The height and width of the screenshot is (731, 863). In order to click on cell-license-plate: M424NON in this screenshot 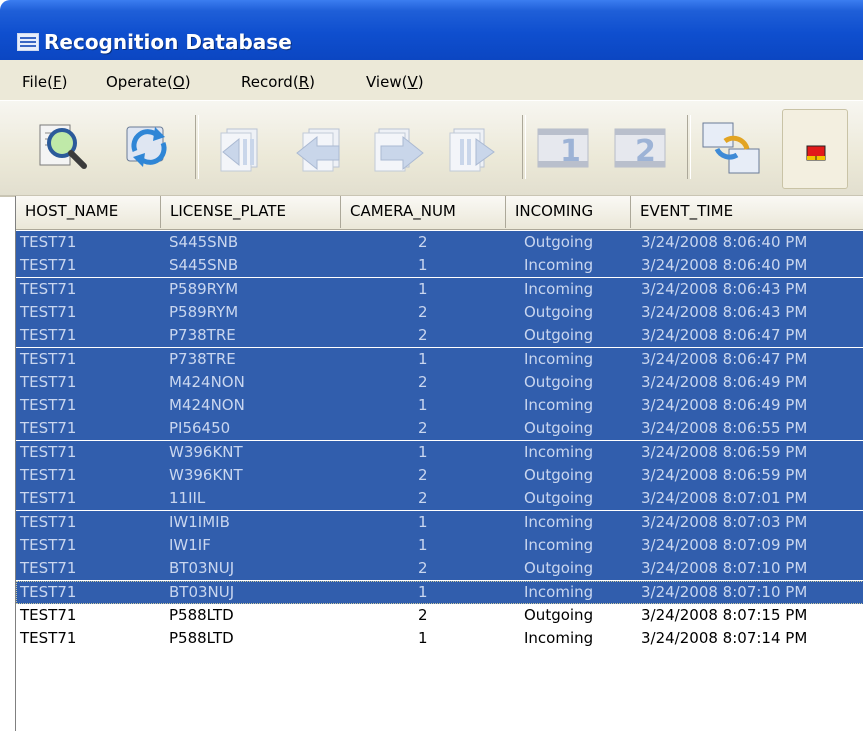, I will do `click(207, 381)`.